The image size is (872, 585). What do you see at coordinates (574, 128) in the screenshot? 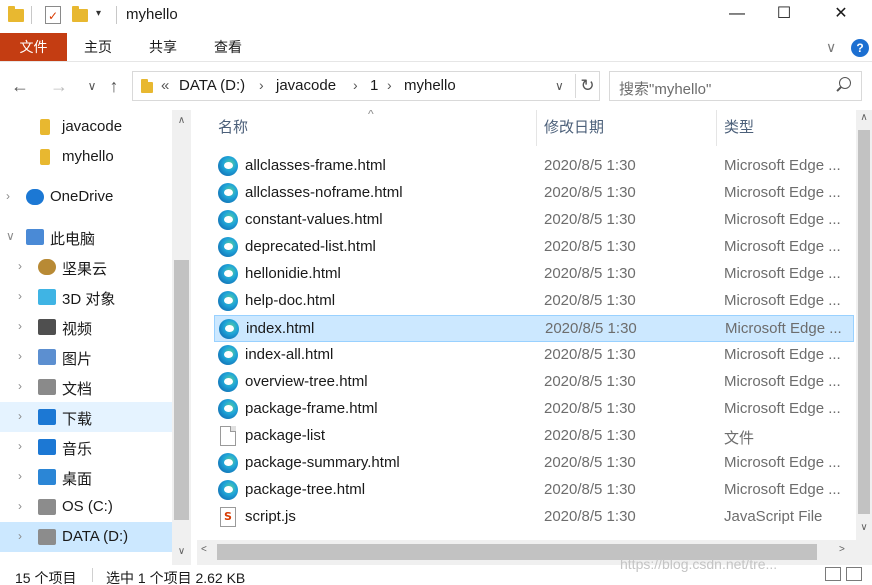
I see `column-header-date: 修改日期` at bounding box center [574, 128].